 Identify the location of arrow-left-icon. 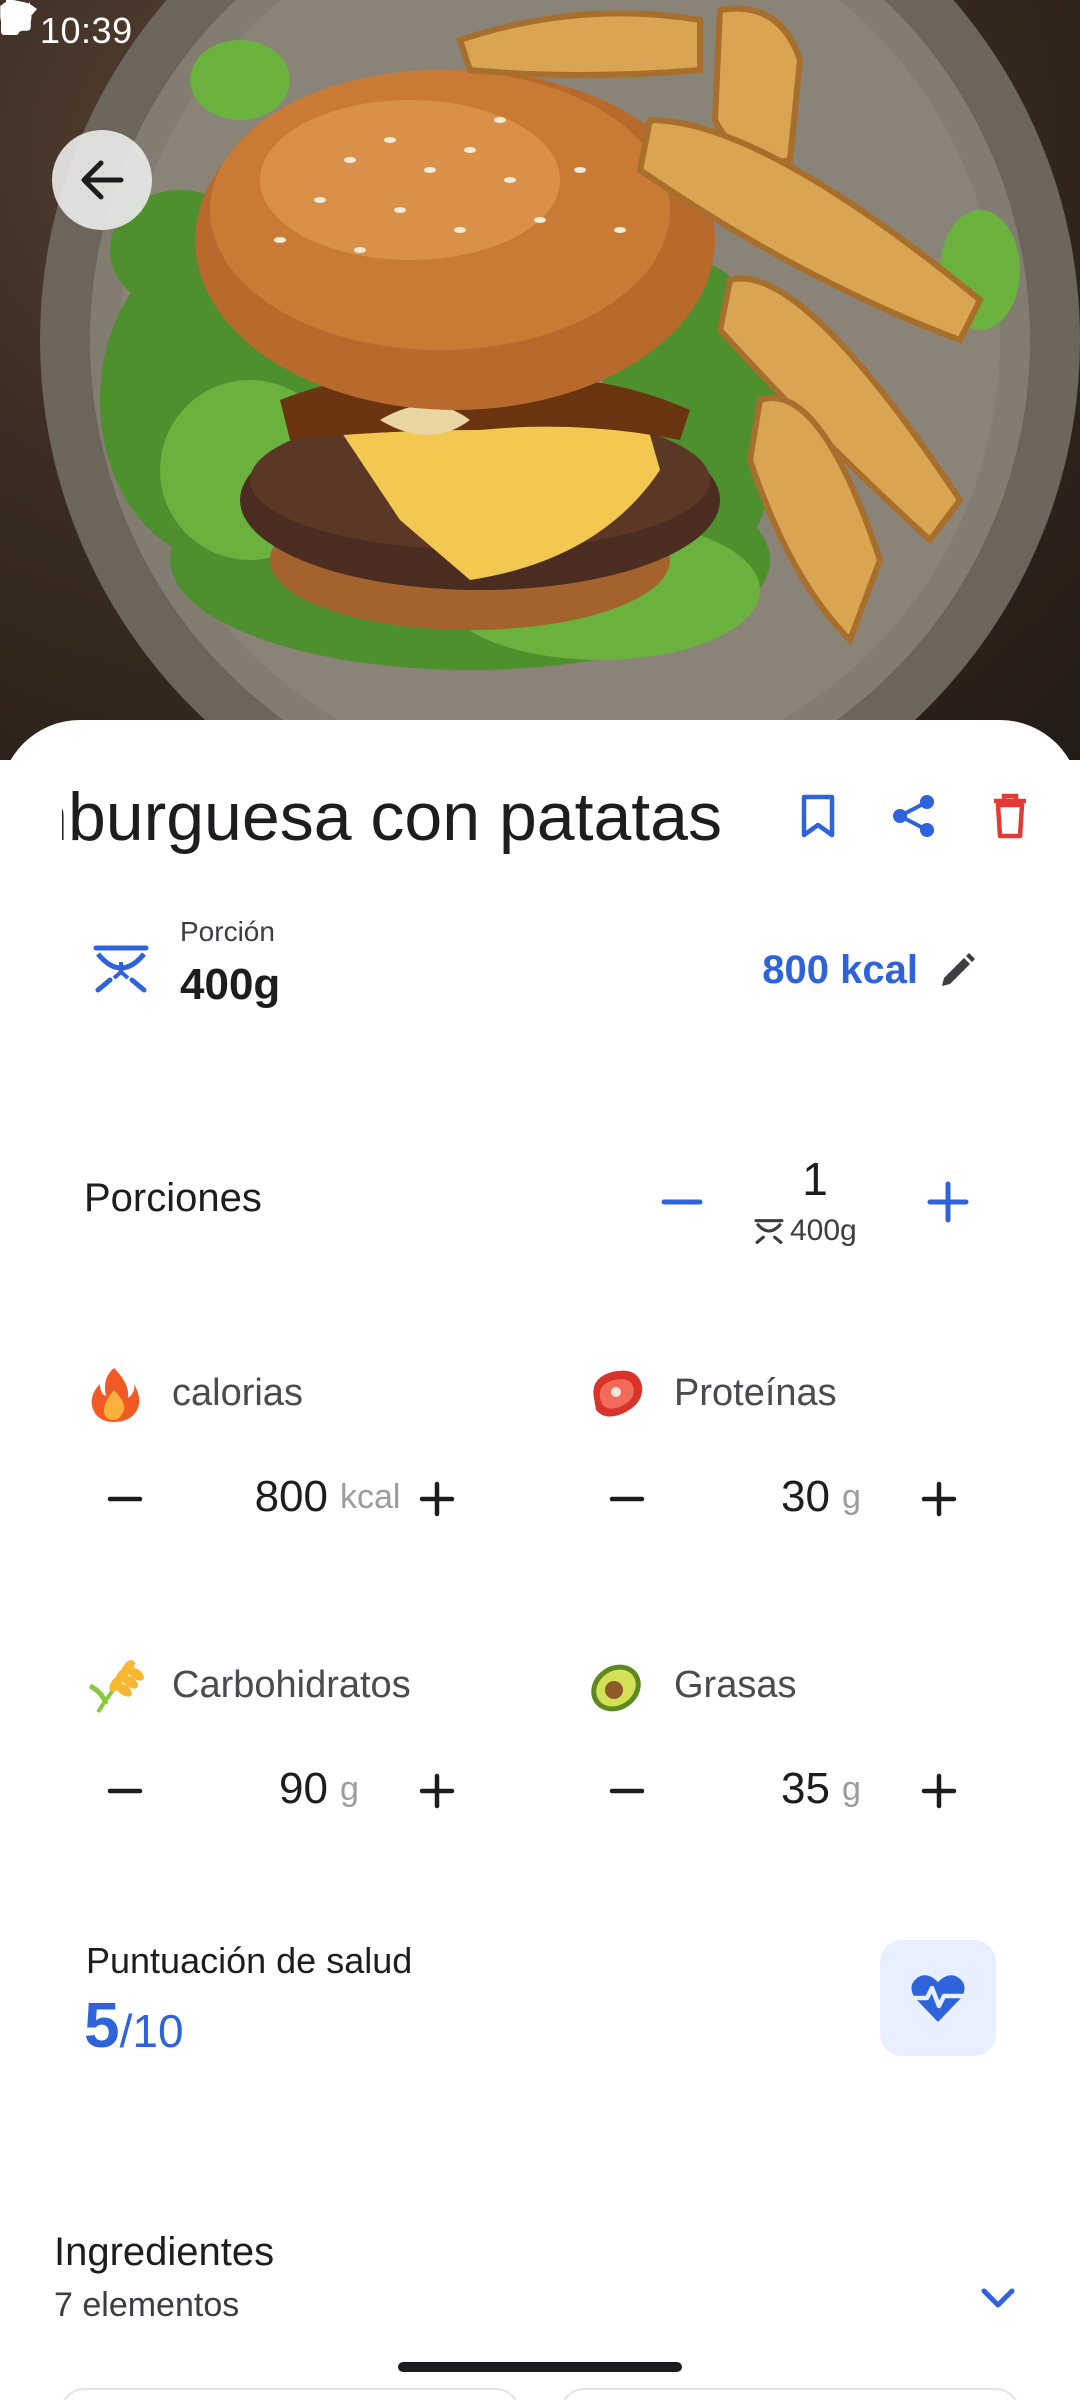
(102, 180).